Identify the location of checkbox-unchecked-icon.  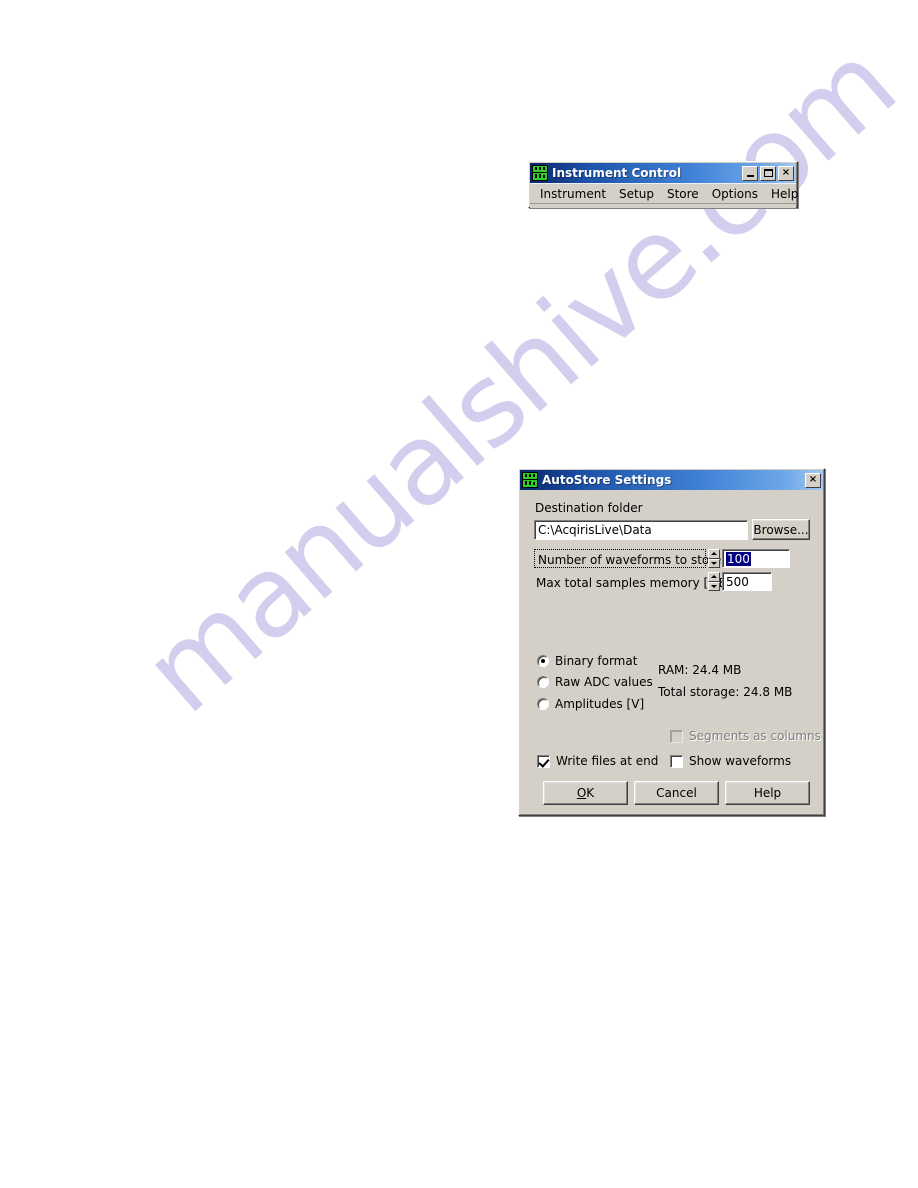
(676, 761).